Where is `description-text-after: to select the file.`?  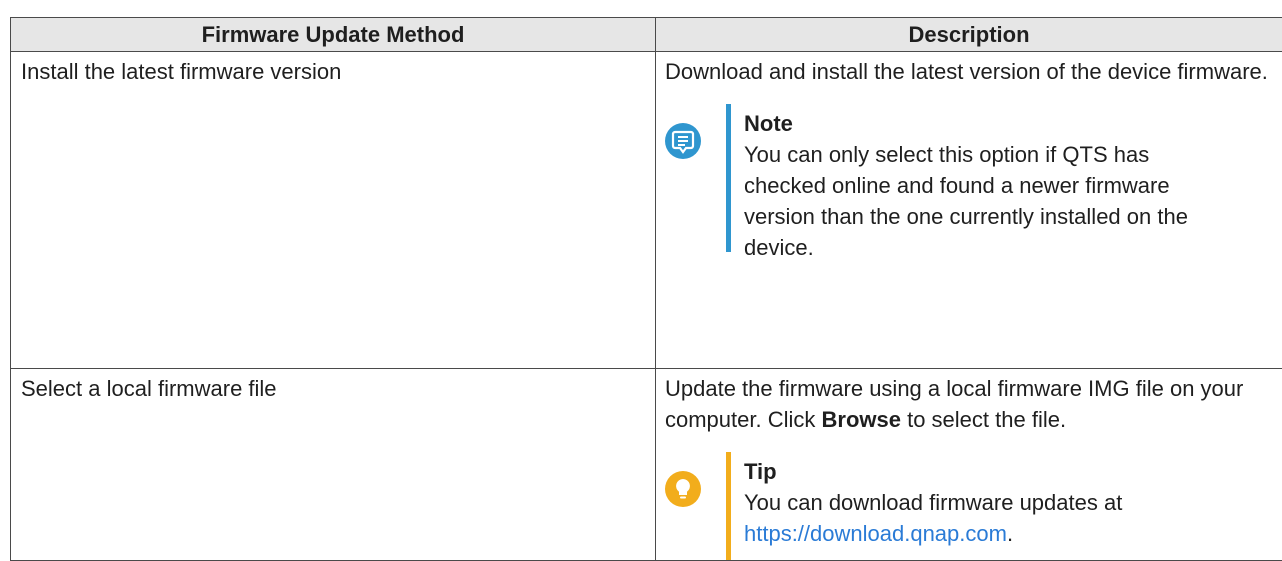
description-text-after: to select the file. is located at coordinates (983, 419).